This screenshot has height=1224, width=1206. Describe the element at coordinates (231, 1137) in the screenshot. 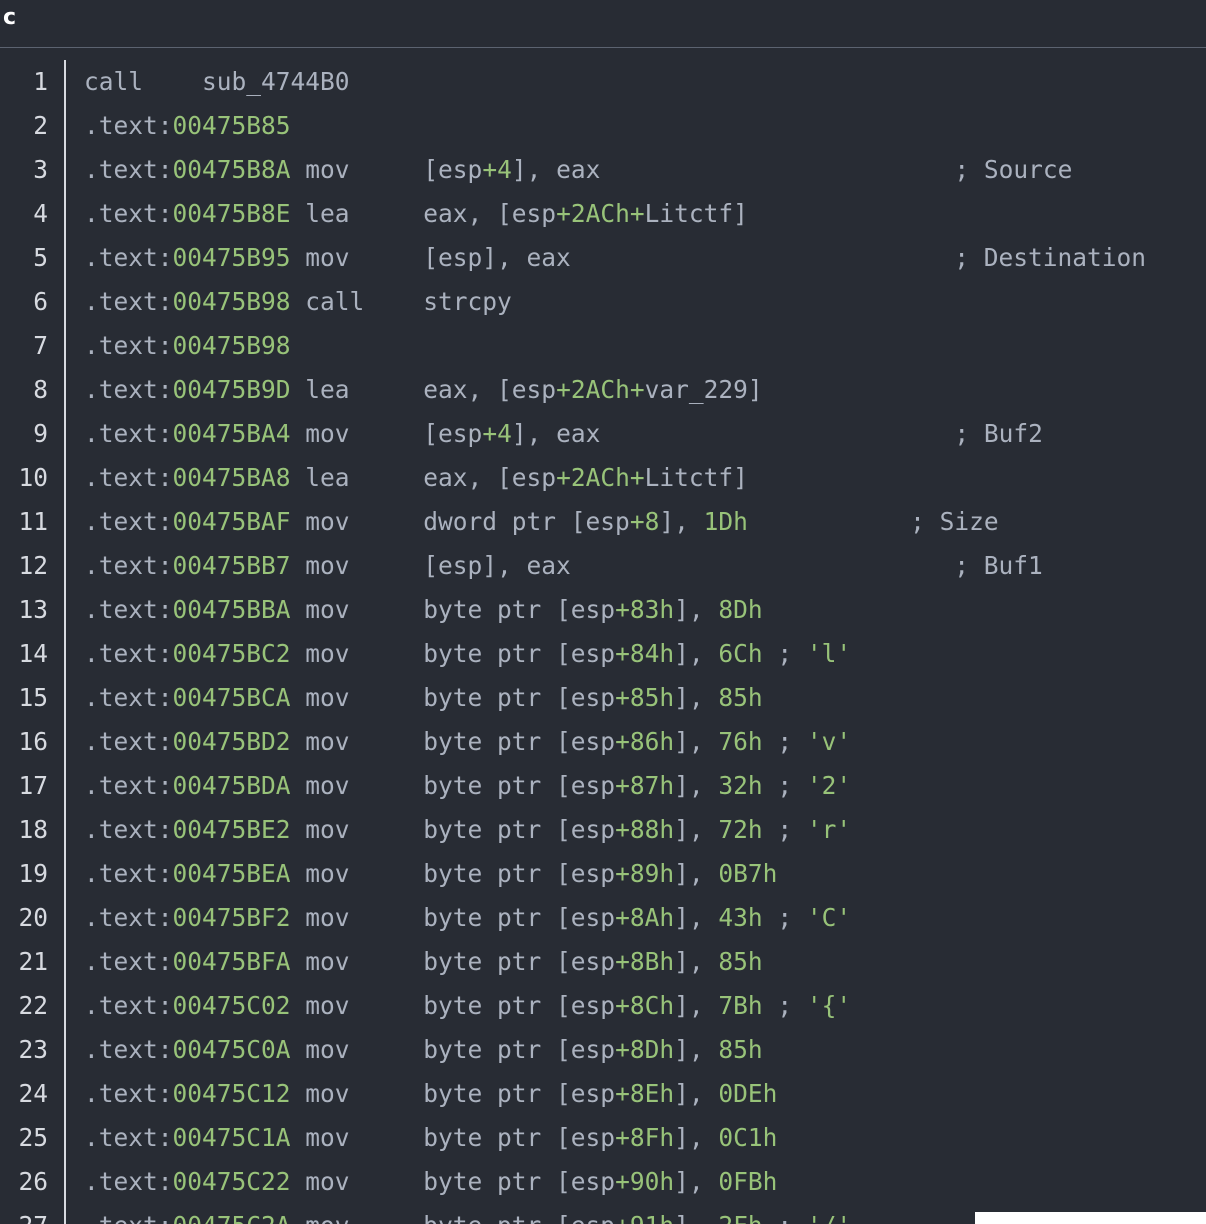

I see `token-num: 00475C1A` at that location.